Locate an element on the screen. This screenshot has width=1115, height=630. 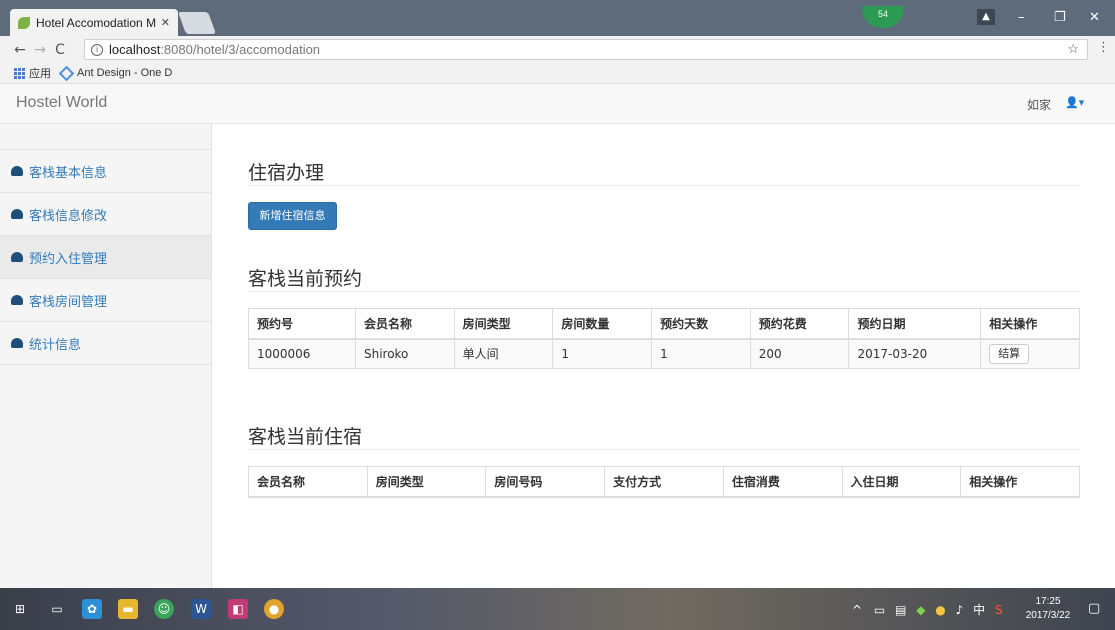
menu-icon: ⋮ is located at coordinates (1103, 47).